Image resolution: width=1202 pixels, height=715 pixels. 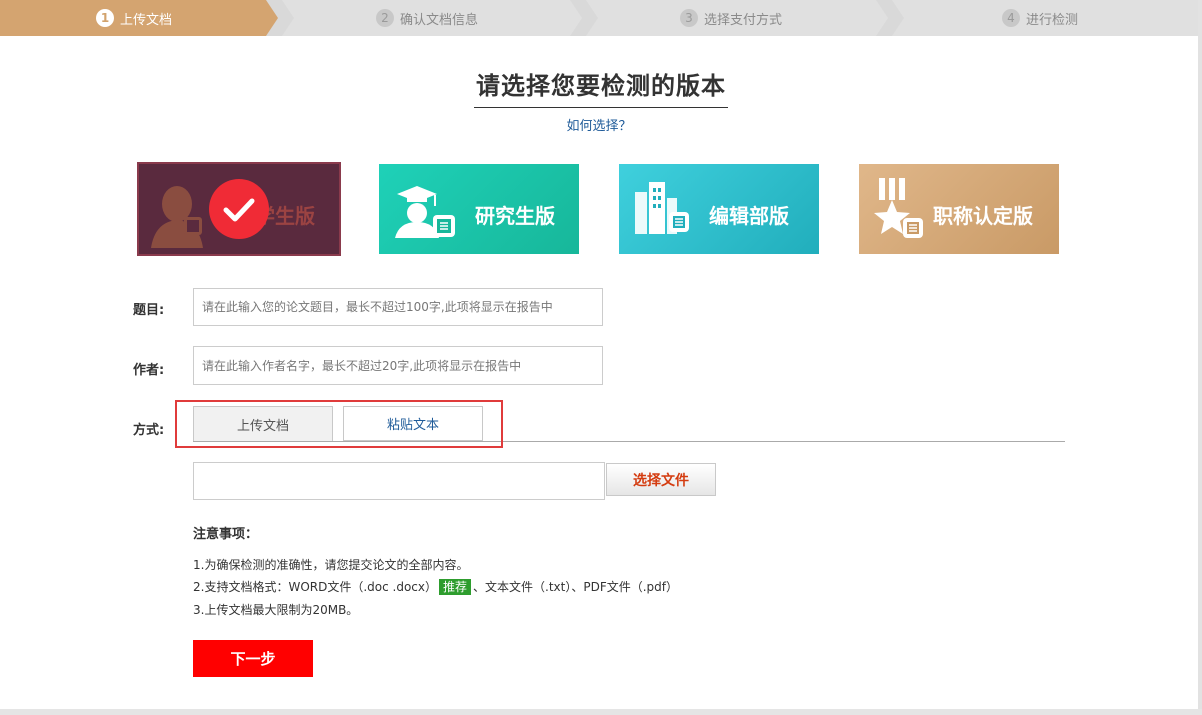 I want to click on choose-file-button: 选择文件, so click(x=661, y=479).